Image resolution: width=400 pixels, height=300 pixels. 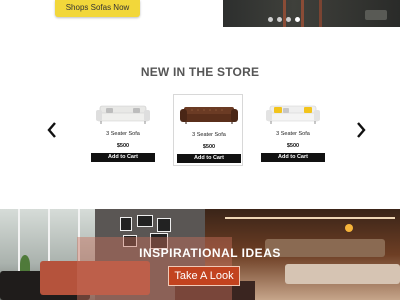 What do you see at coordinates (293, 114) in the screenshot?
I see `white-sofa-yellow-pillows-image` at bounding box center [293, 114].